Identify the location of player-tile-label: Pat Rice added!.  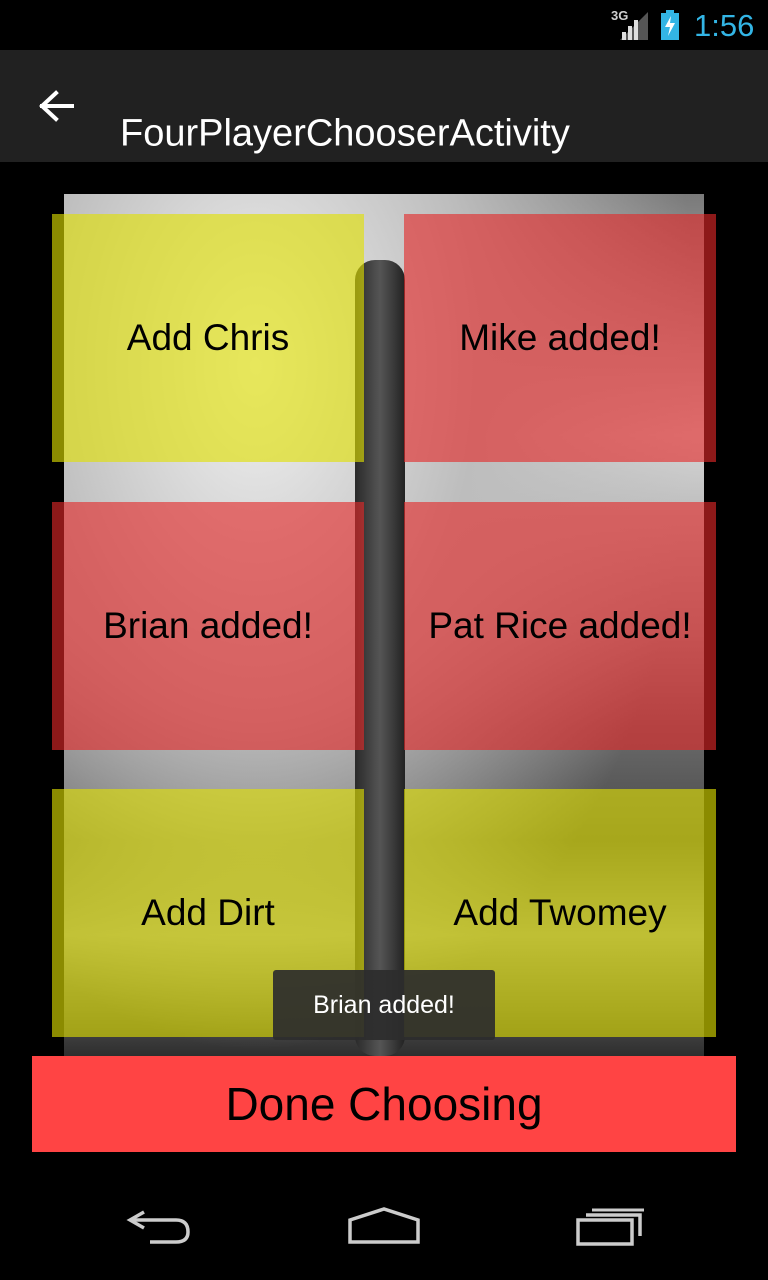
(560, 625).